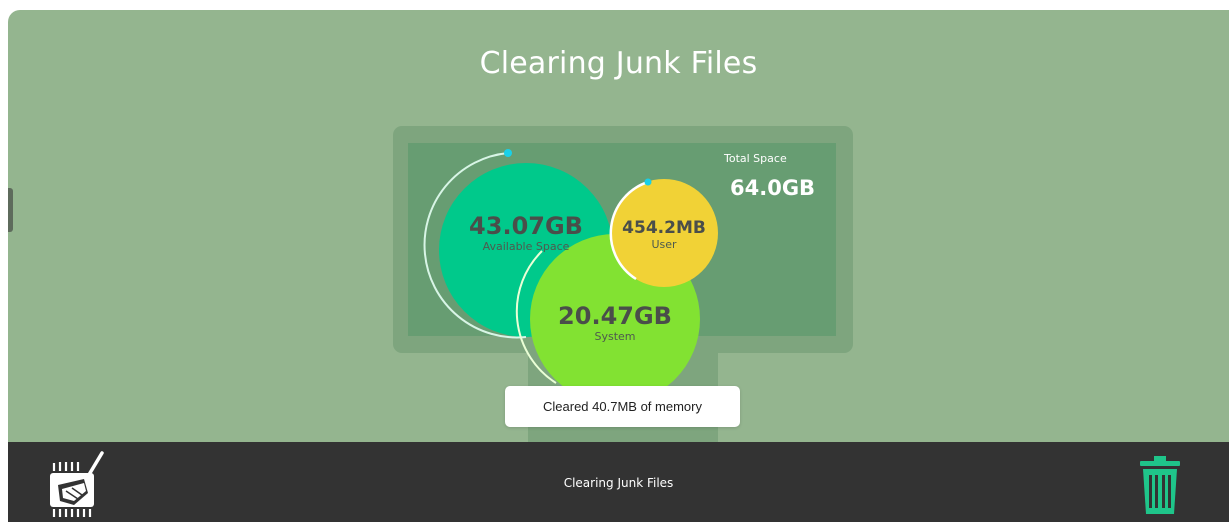 Image resolution: width=1229 pixels, height=522 pixels. I want to click on bottom-bar-label: Clearing Junk Files, so click(618, 483).